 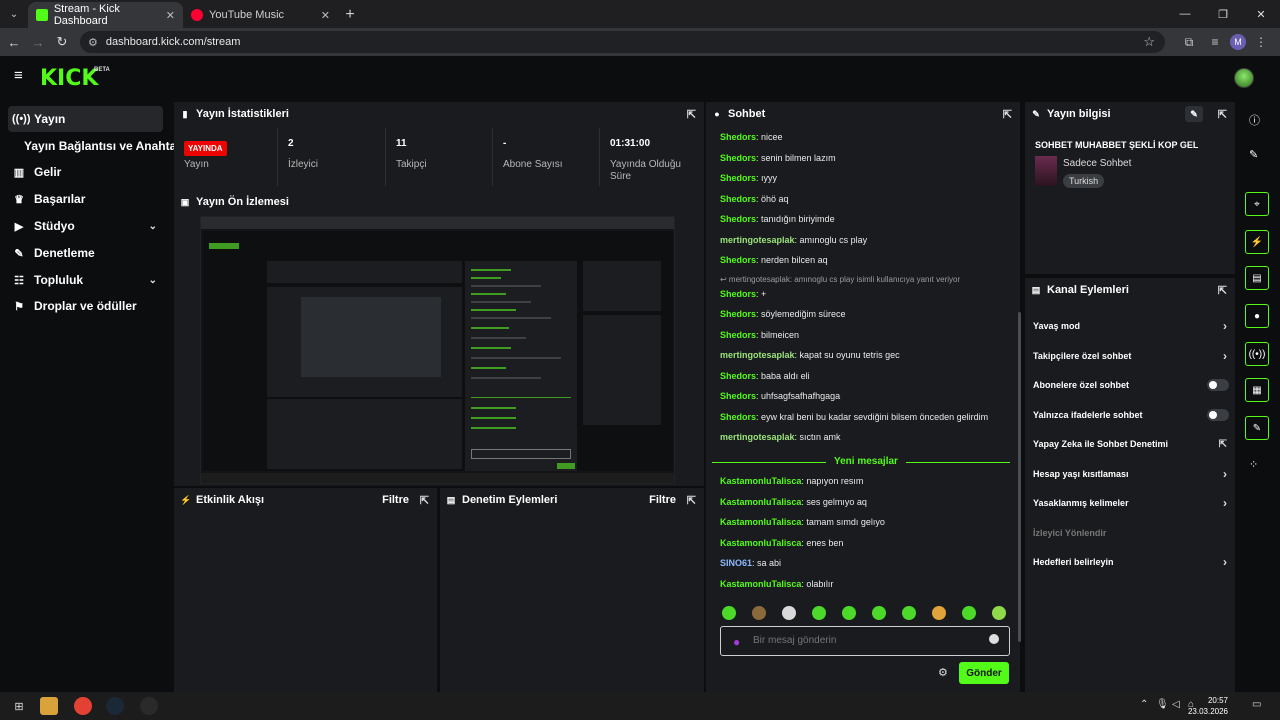 I want to click on minimize-icon: —, so click(x=1185, y=14).